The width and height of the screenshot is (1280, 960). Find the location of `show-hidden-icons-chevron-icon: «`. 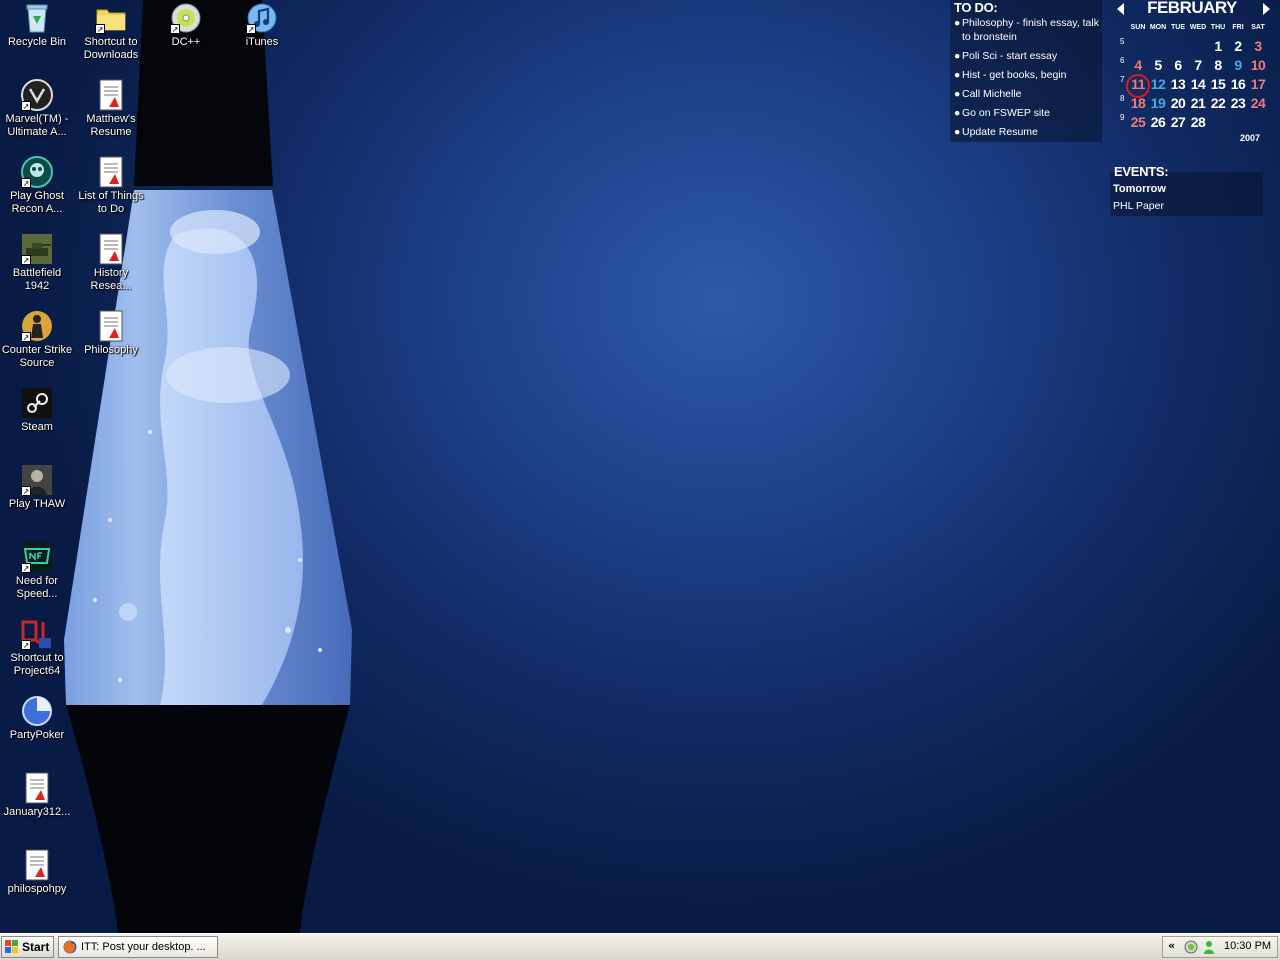

show-hidden-icons-chevron-icon: « is located at coordinates (1171, 945).